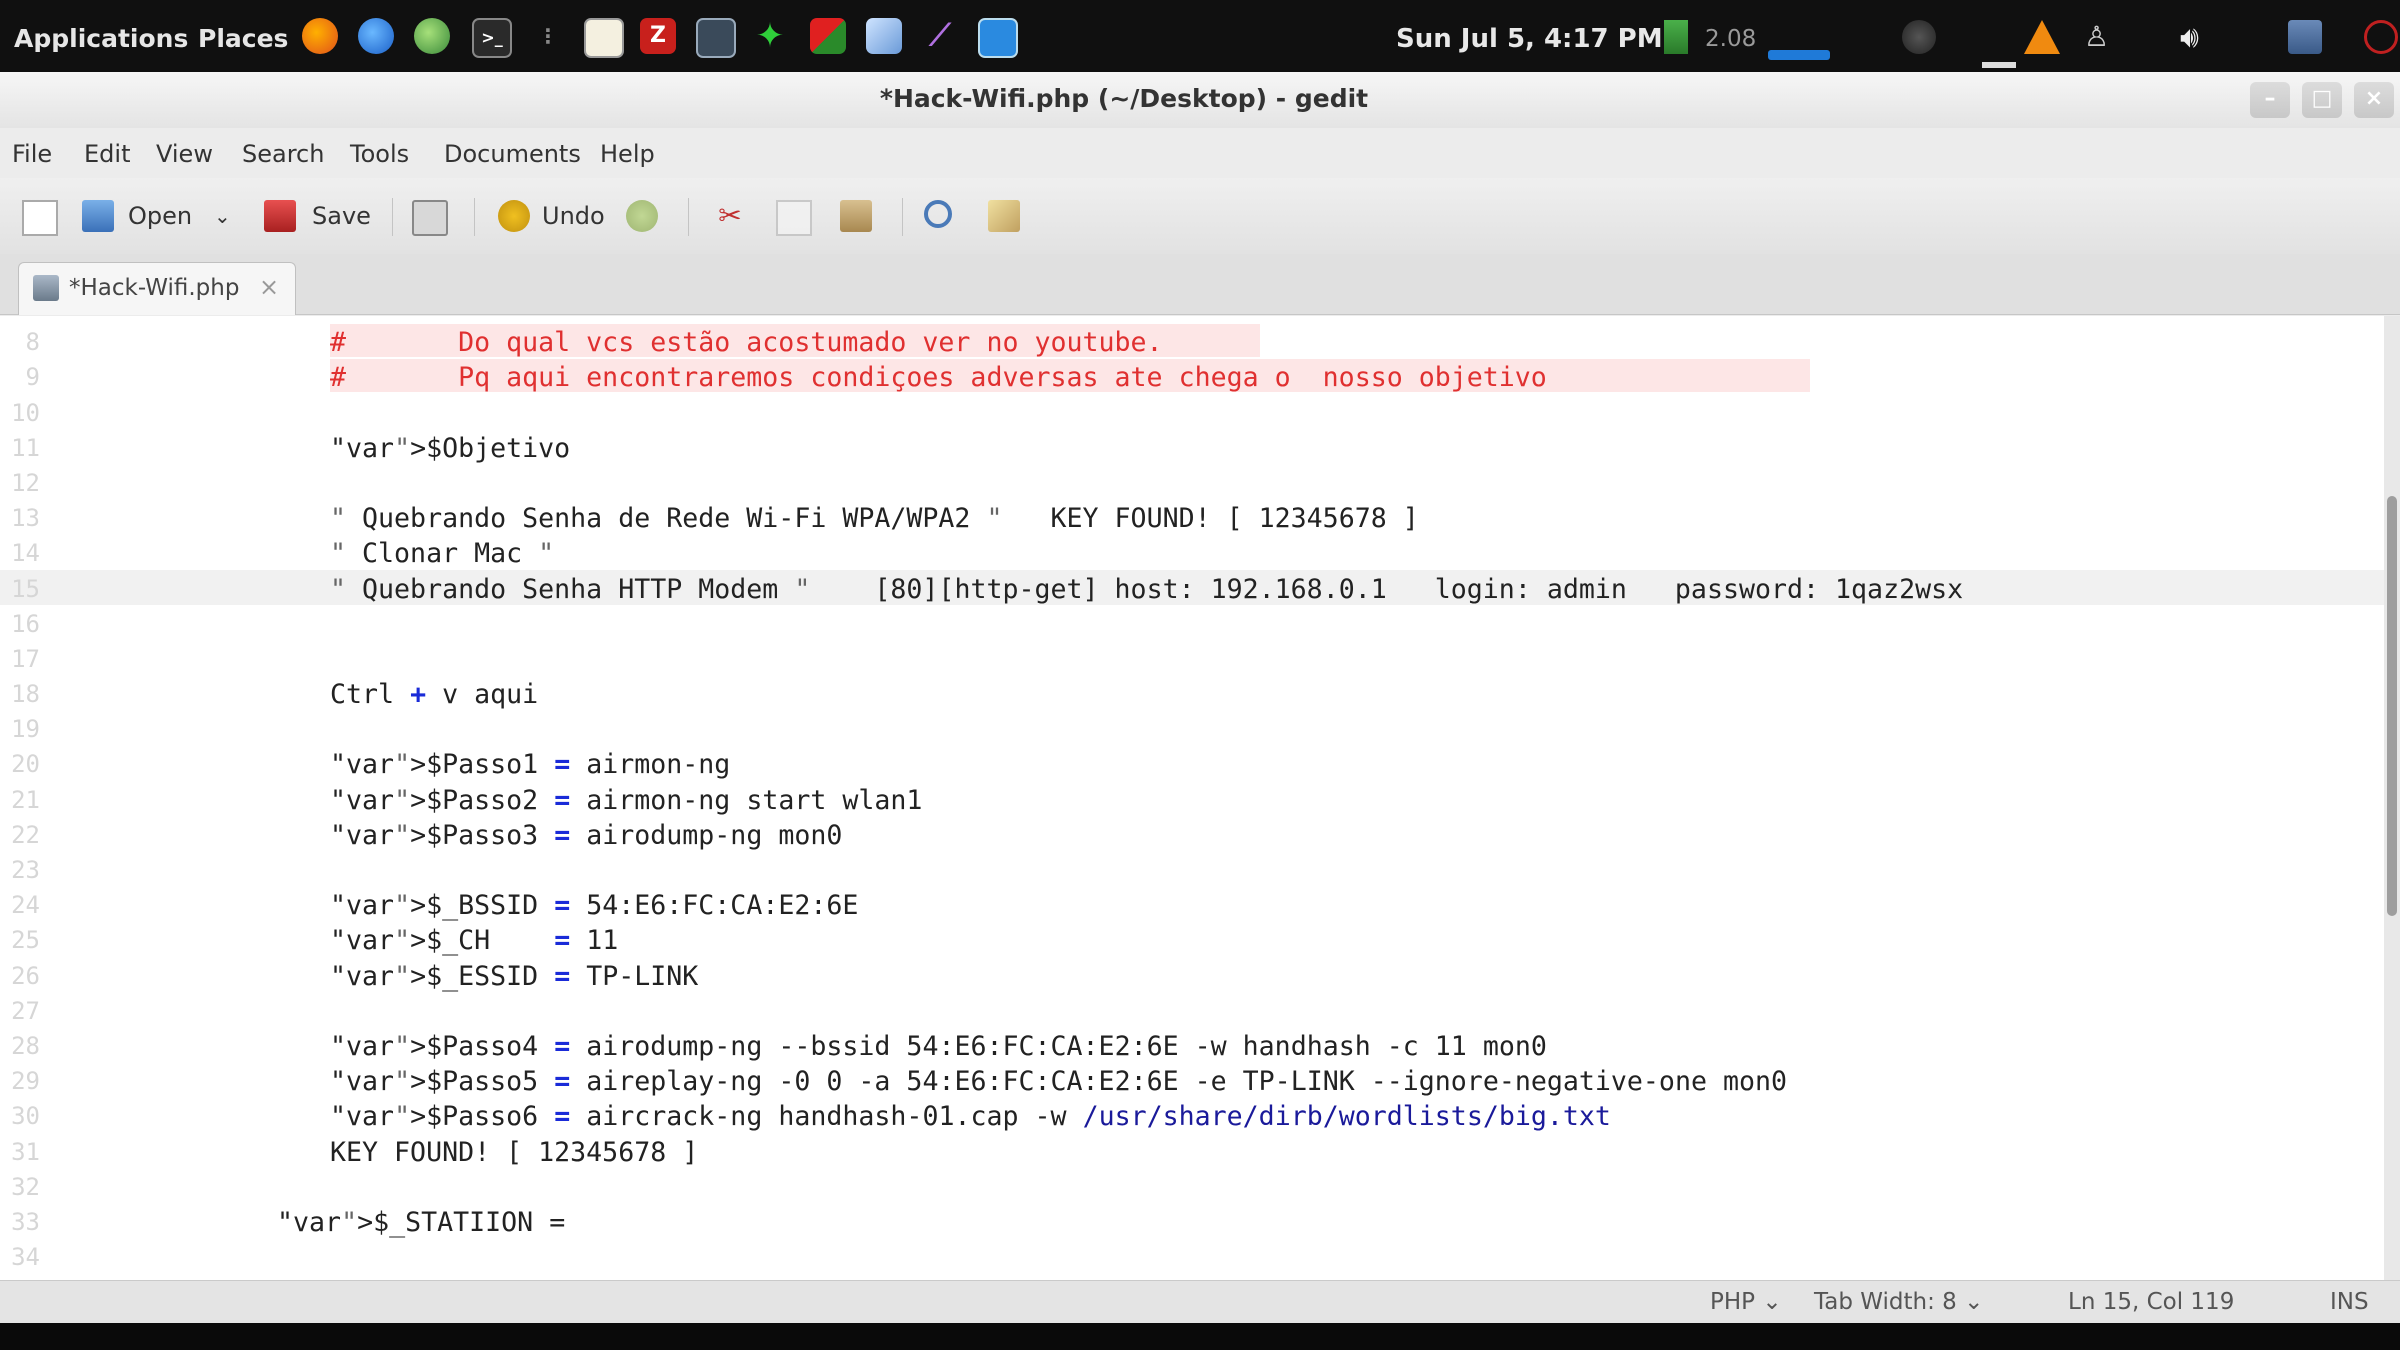 The image size is (2400, 1350). I want to click on save-button: Save, so click(320, 216).